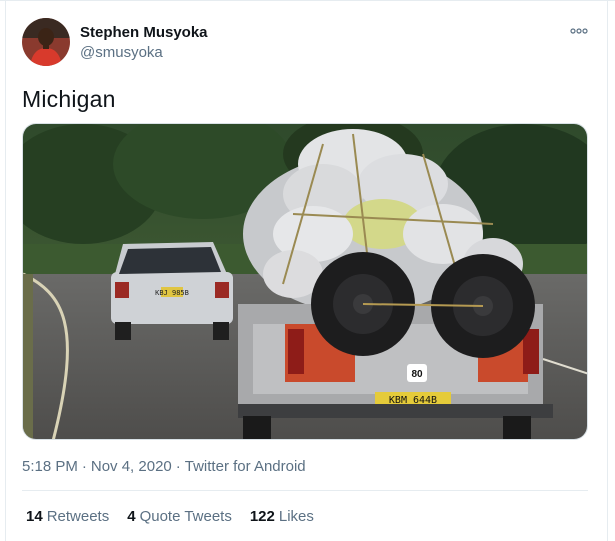 This screenshot has height=541, width=615. I want to click on frame-border-right, so click(607, 270).